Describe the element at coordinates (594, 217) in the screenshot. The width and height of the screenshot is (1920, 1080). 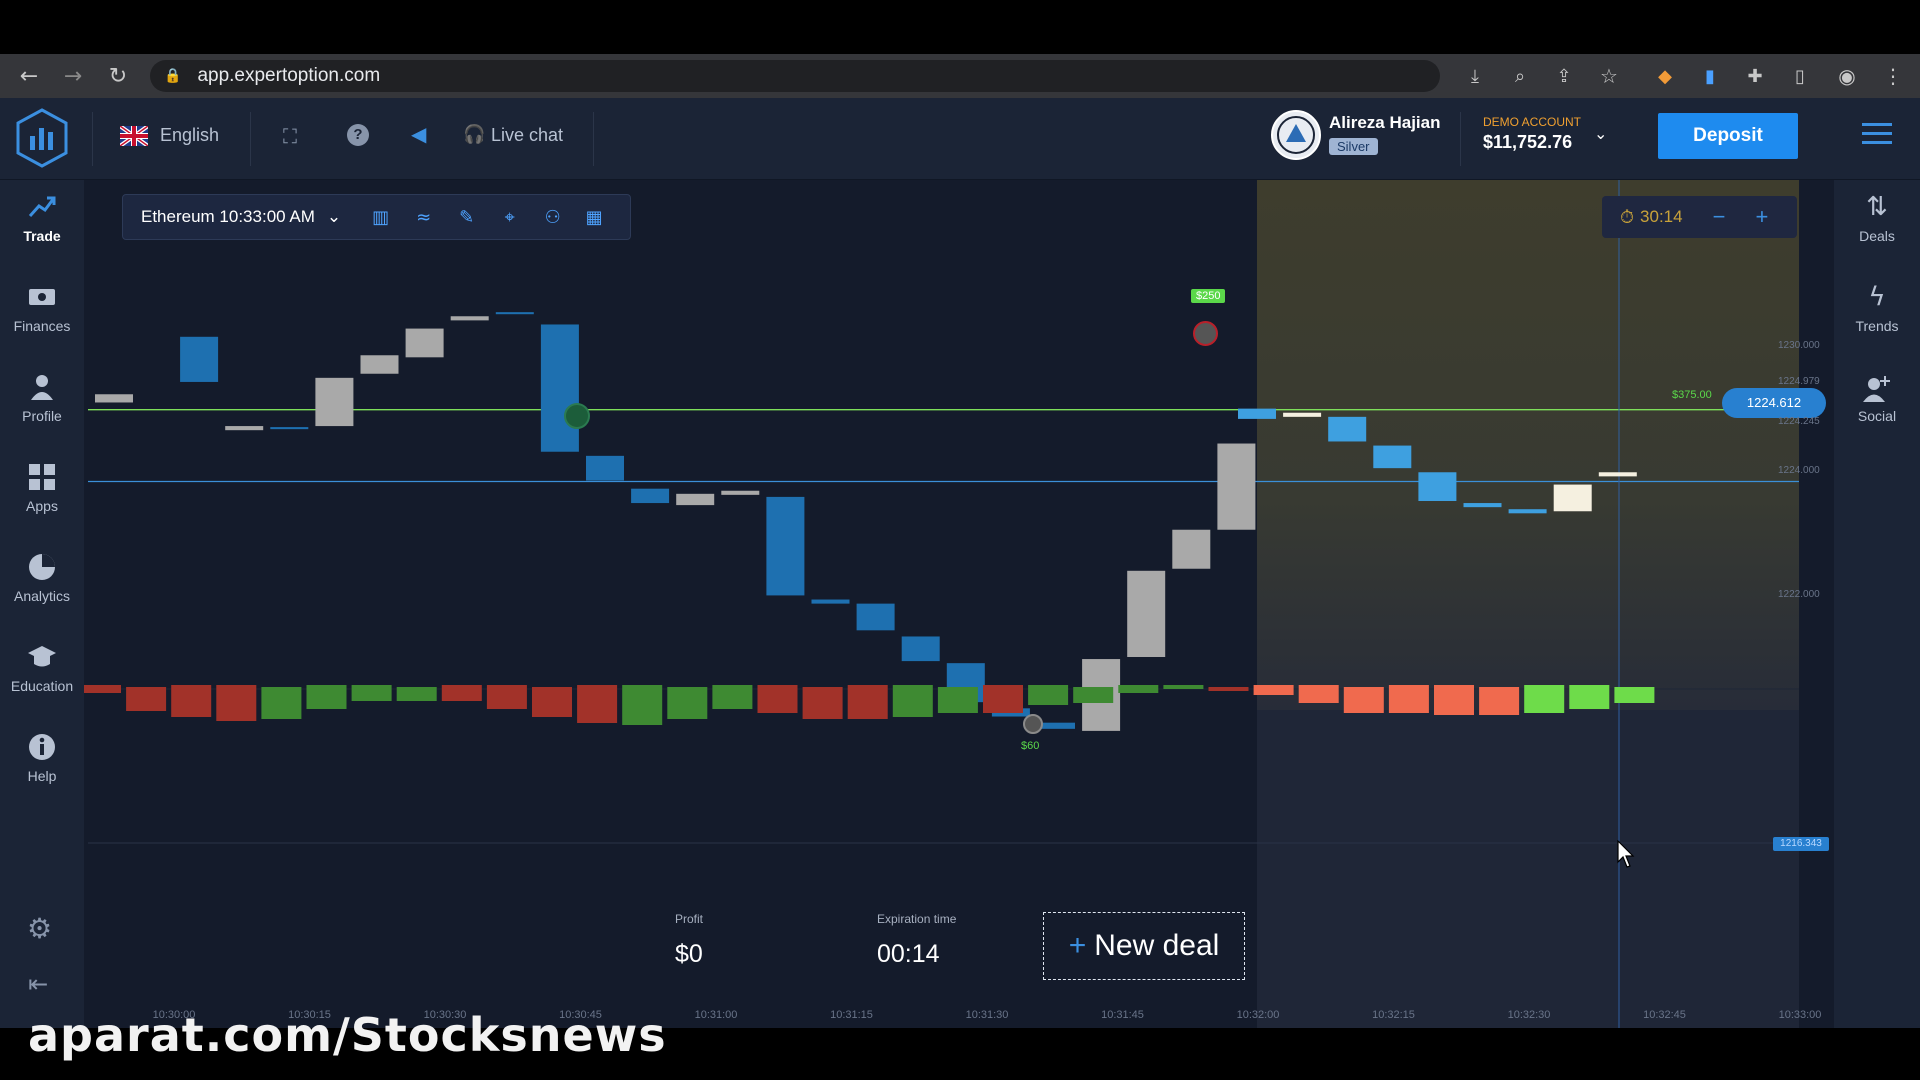
I see `layout-grid-icon: ▦` at that location.